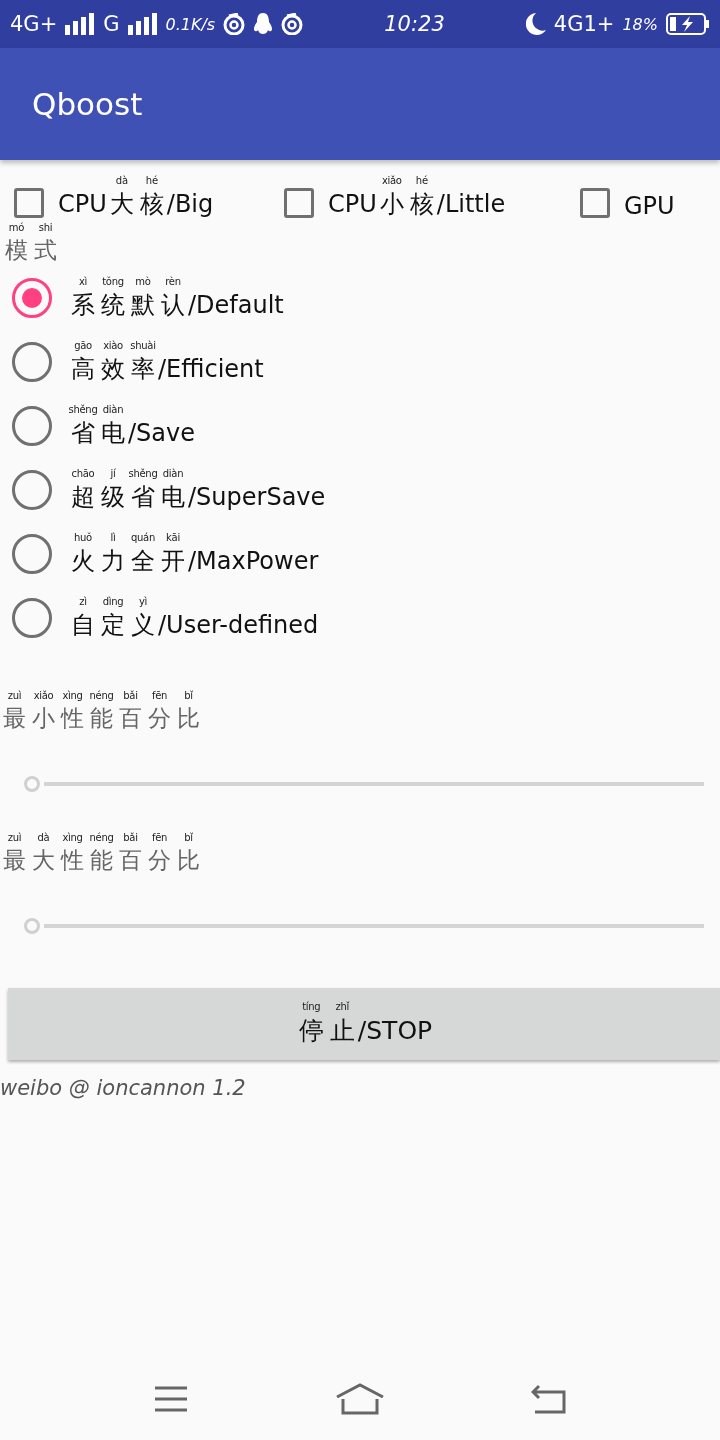 This screenshot has height=1440, width=720. Describe the element at coordinates (649, 206) in the screenshot. I see `checkbox-label: GPU` at that location.